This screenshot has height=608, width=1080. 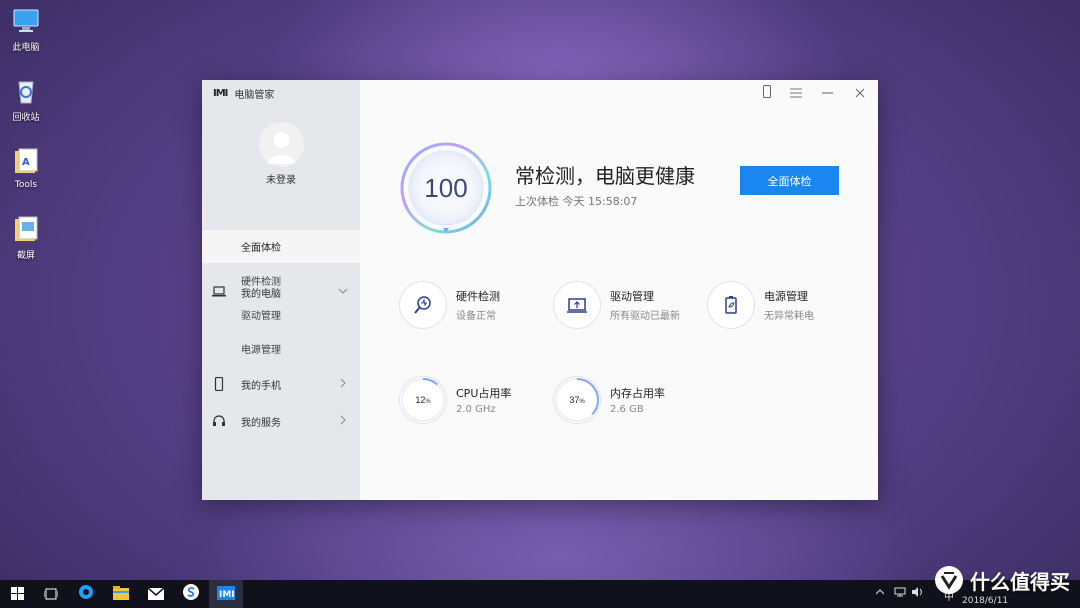 I want to click on avatar, so click(x=281, y=144).